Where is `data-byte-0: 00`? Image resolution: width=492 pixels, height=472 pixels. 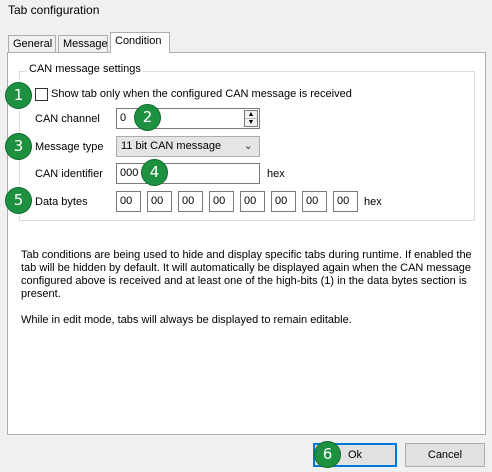
data-byte-0: 00 is located at coordinates (128, 201).